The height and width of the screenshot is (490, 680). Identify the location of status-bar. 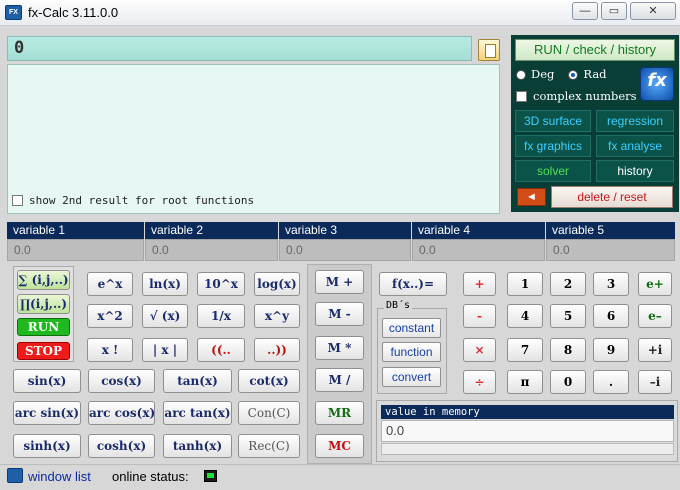
(340, 477).